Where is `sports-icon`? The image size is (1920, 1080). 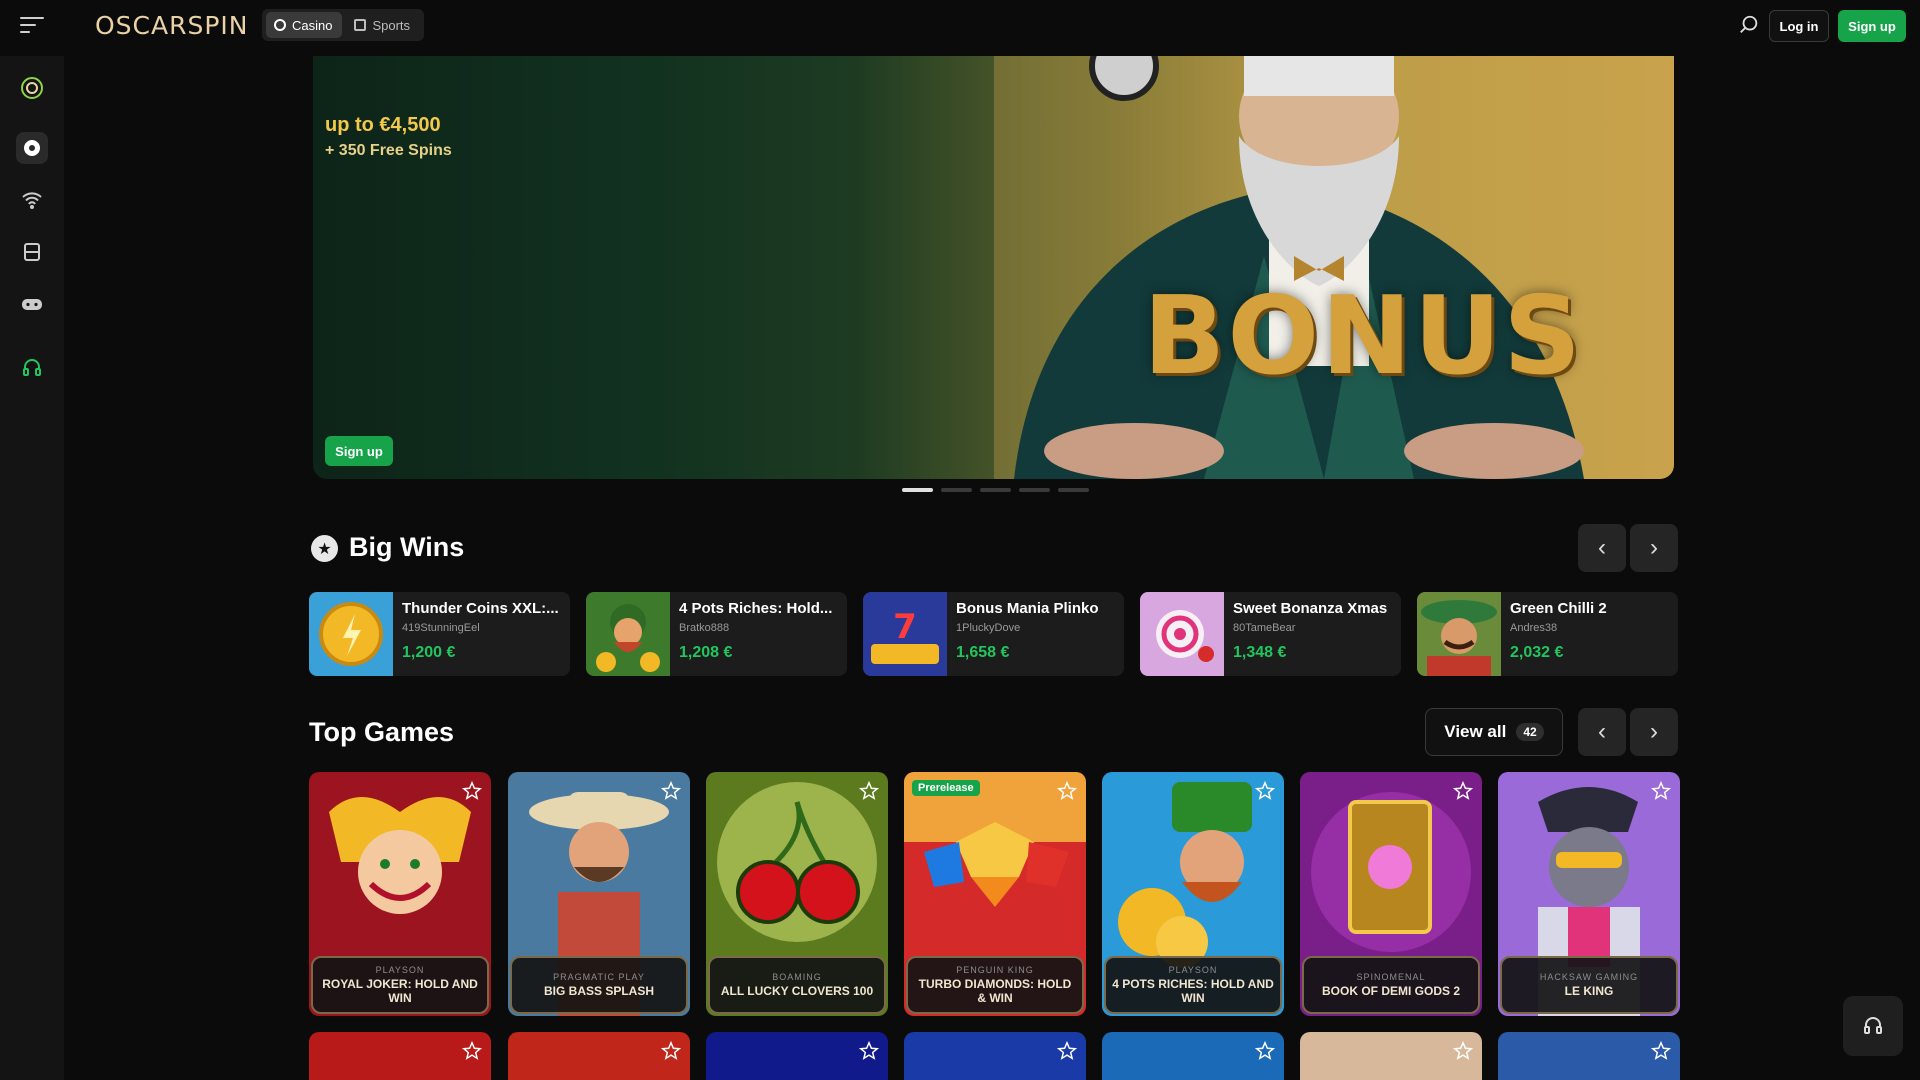 sports-icon is located at coordinates (360, 25).